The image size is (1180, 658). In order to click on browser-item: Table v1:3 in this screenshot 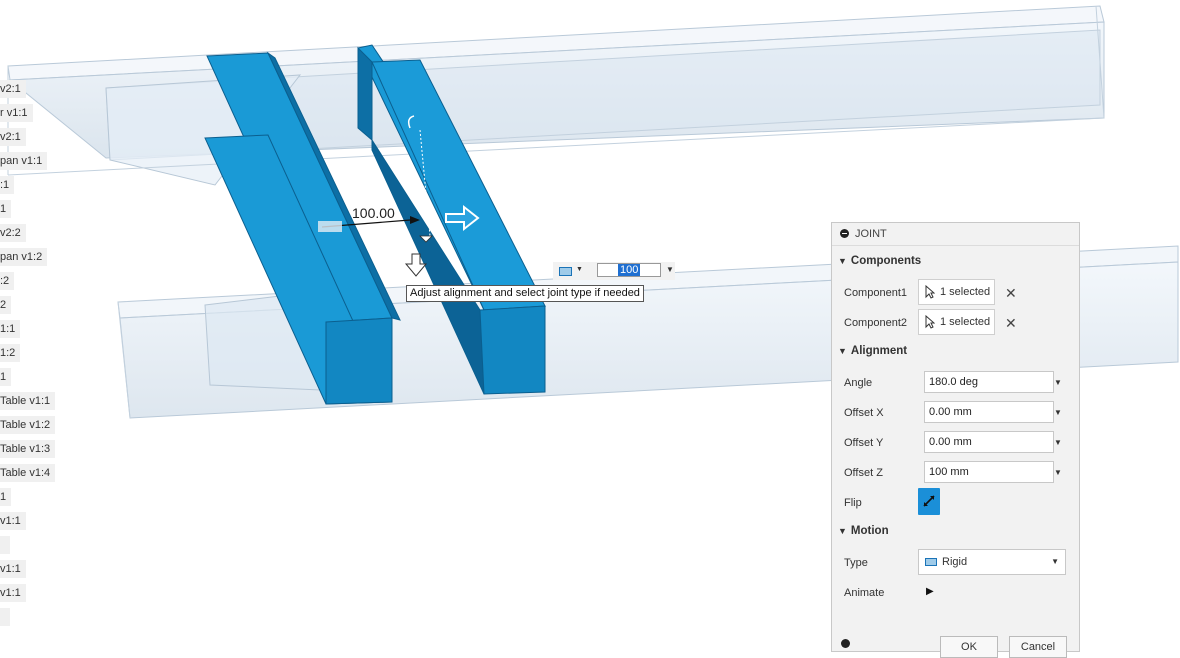, I will do `click(28, 449)`.